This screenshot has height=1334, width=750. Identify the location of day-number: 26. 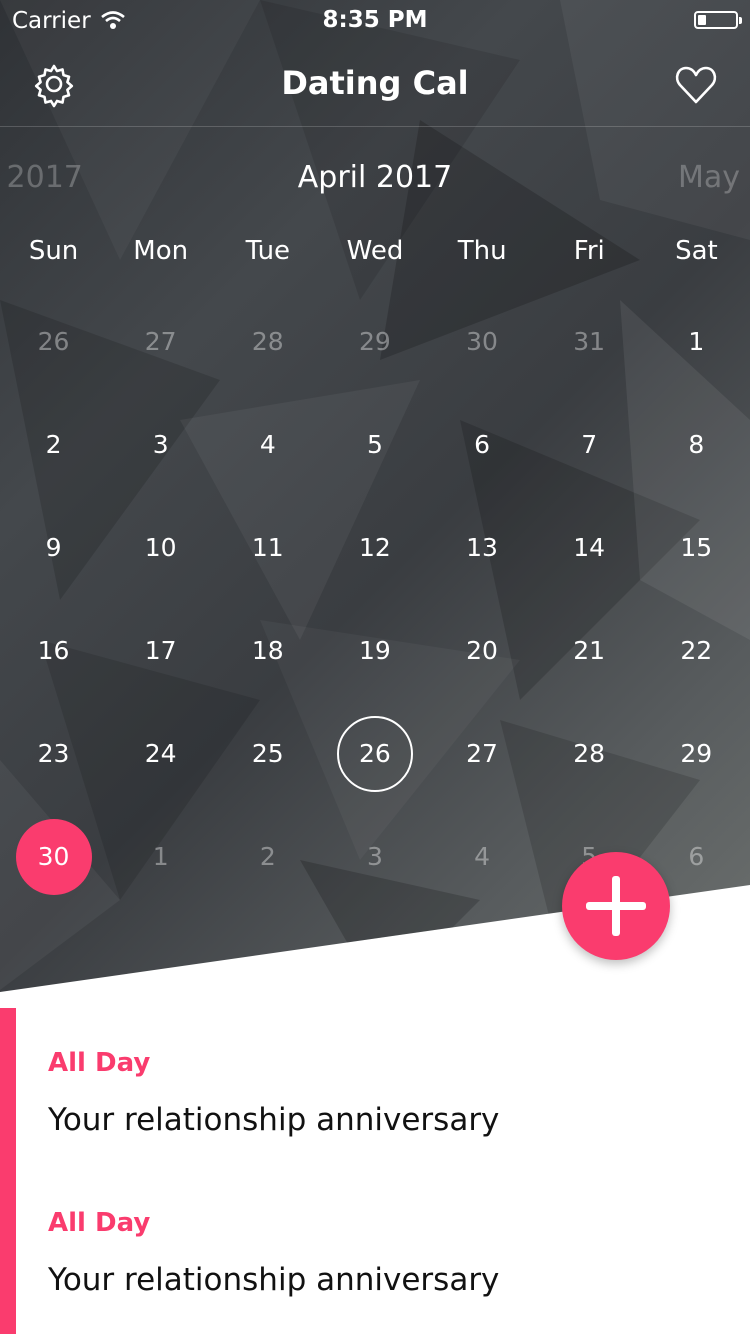
(375, 753).